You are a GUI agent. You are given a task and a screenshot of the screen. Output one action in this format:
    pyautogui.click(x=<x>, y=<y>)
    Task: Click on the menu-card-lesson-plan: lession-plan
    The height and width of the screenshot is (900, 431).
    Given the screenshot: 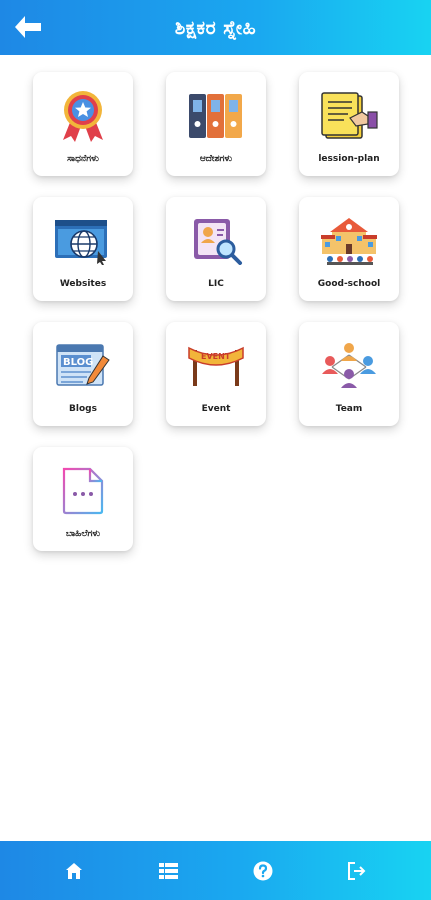 What is the action you would take?
    pyautogui.click(x=349, y=124)
    